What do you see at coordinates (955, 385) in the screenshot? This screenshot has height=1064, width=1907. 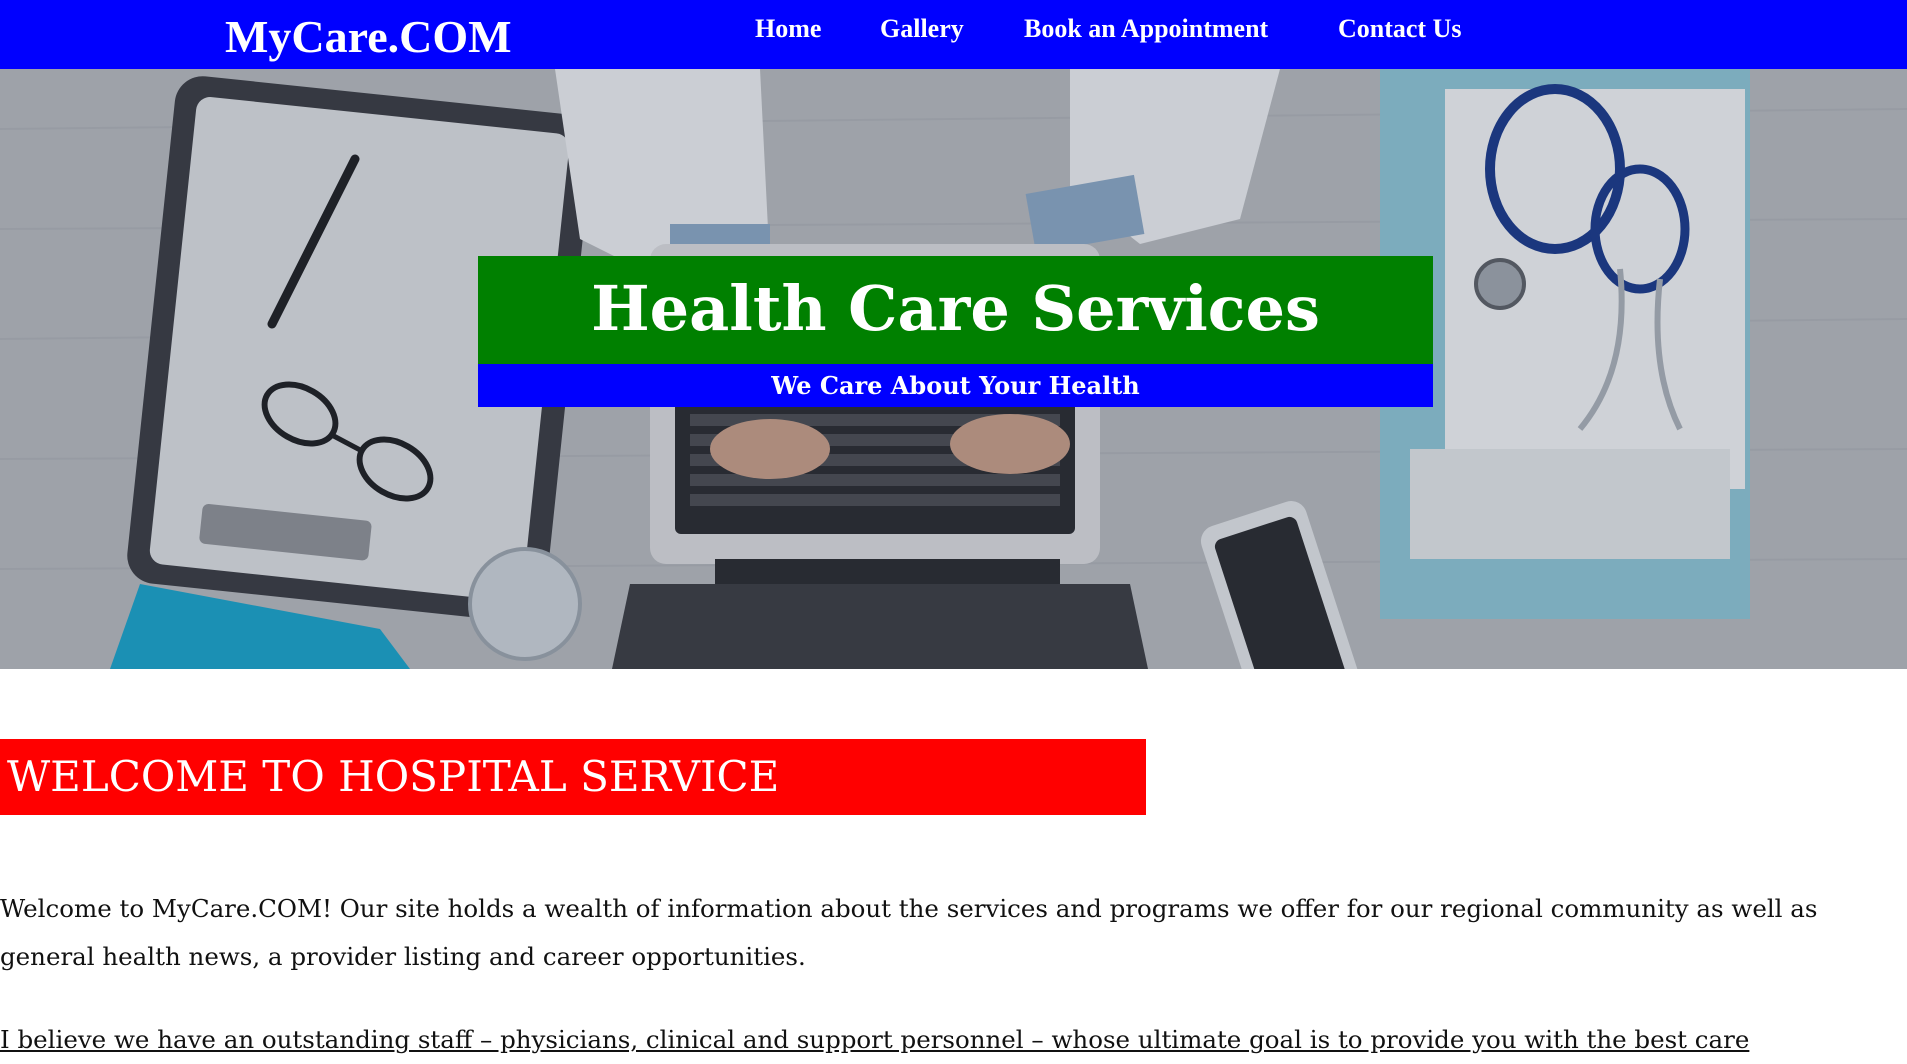 I see `hero-subtitle: We Care About Your Health` at bounding box center [955, 385].